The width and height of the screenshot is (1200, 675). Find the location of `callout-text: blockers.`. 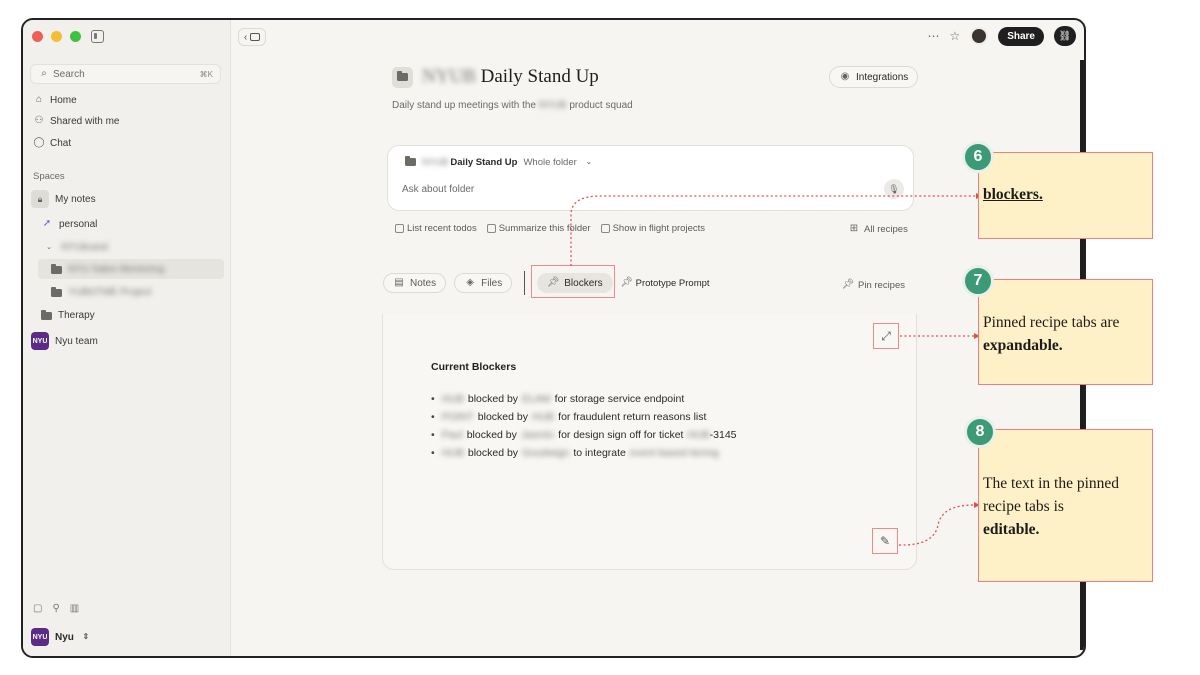

callout-text: blockers. is located at coordinates (1013, 194).